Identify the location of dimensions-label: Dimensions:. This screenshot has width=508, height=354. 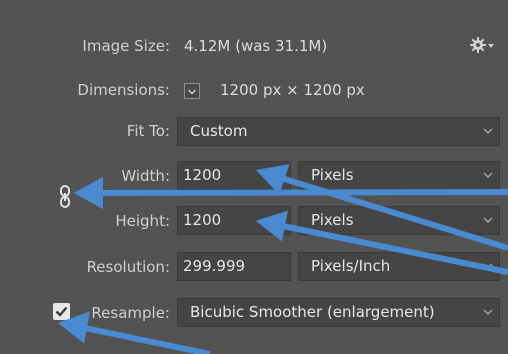
(123, 90).